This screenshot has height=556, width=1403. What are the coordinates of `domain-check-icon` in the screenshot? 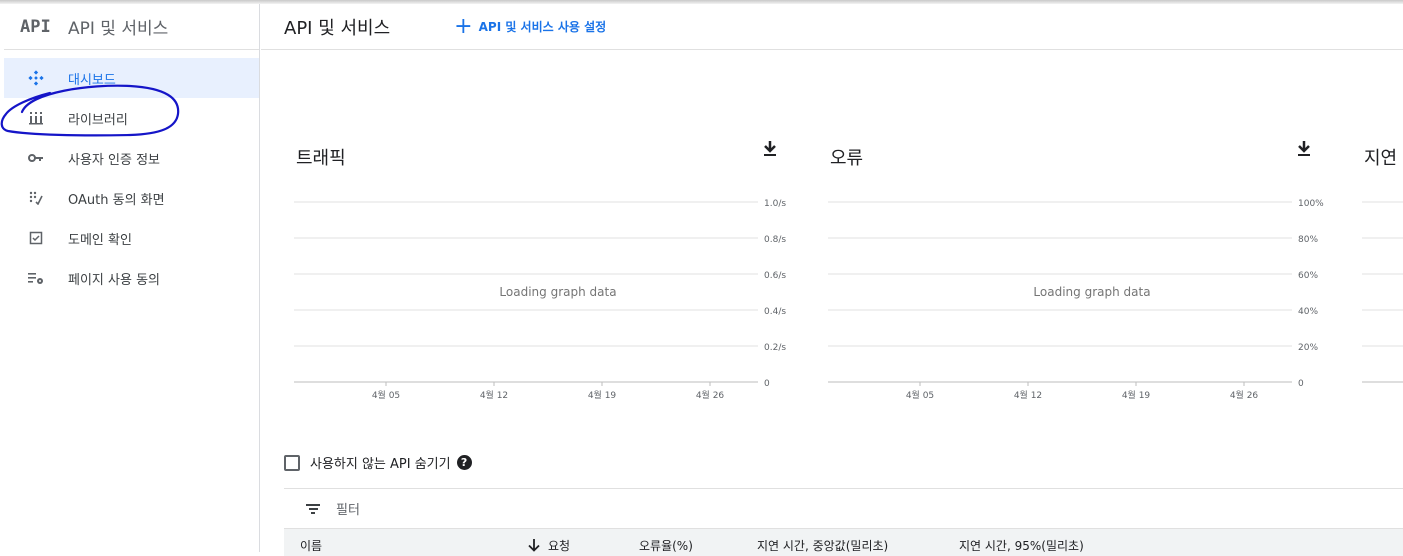 It's located at (36, 238).